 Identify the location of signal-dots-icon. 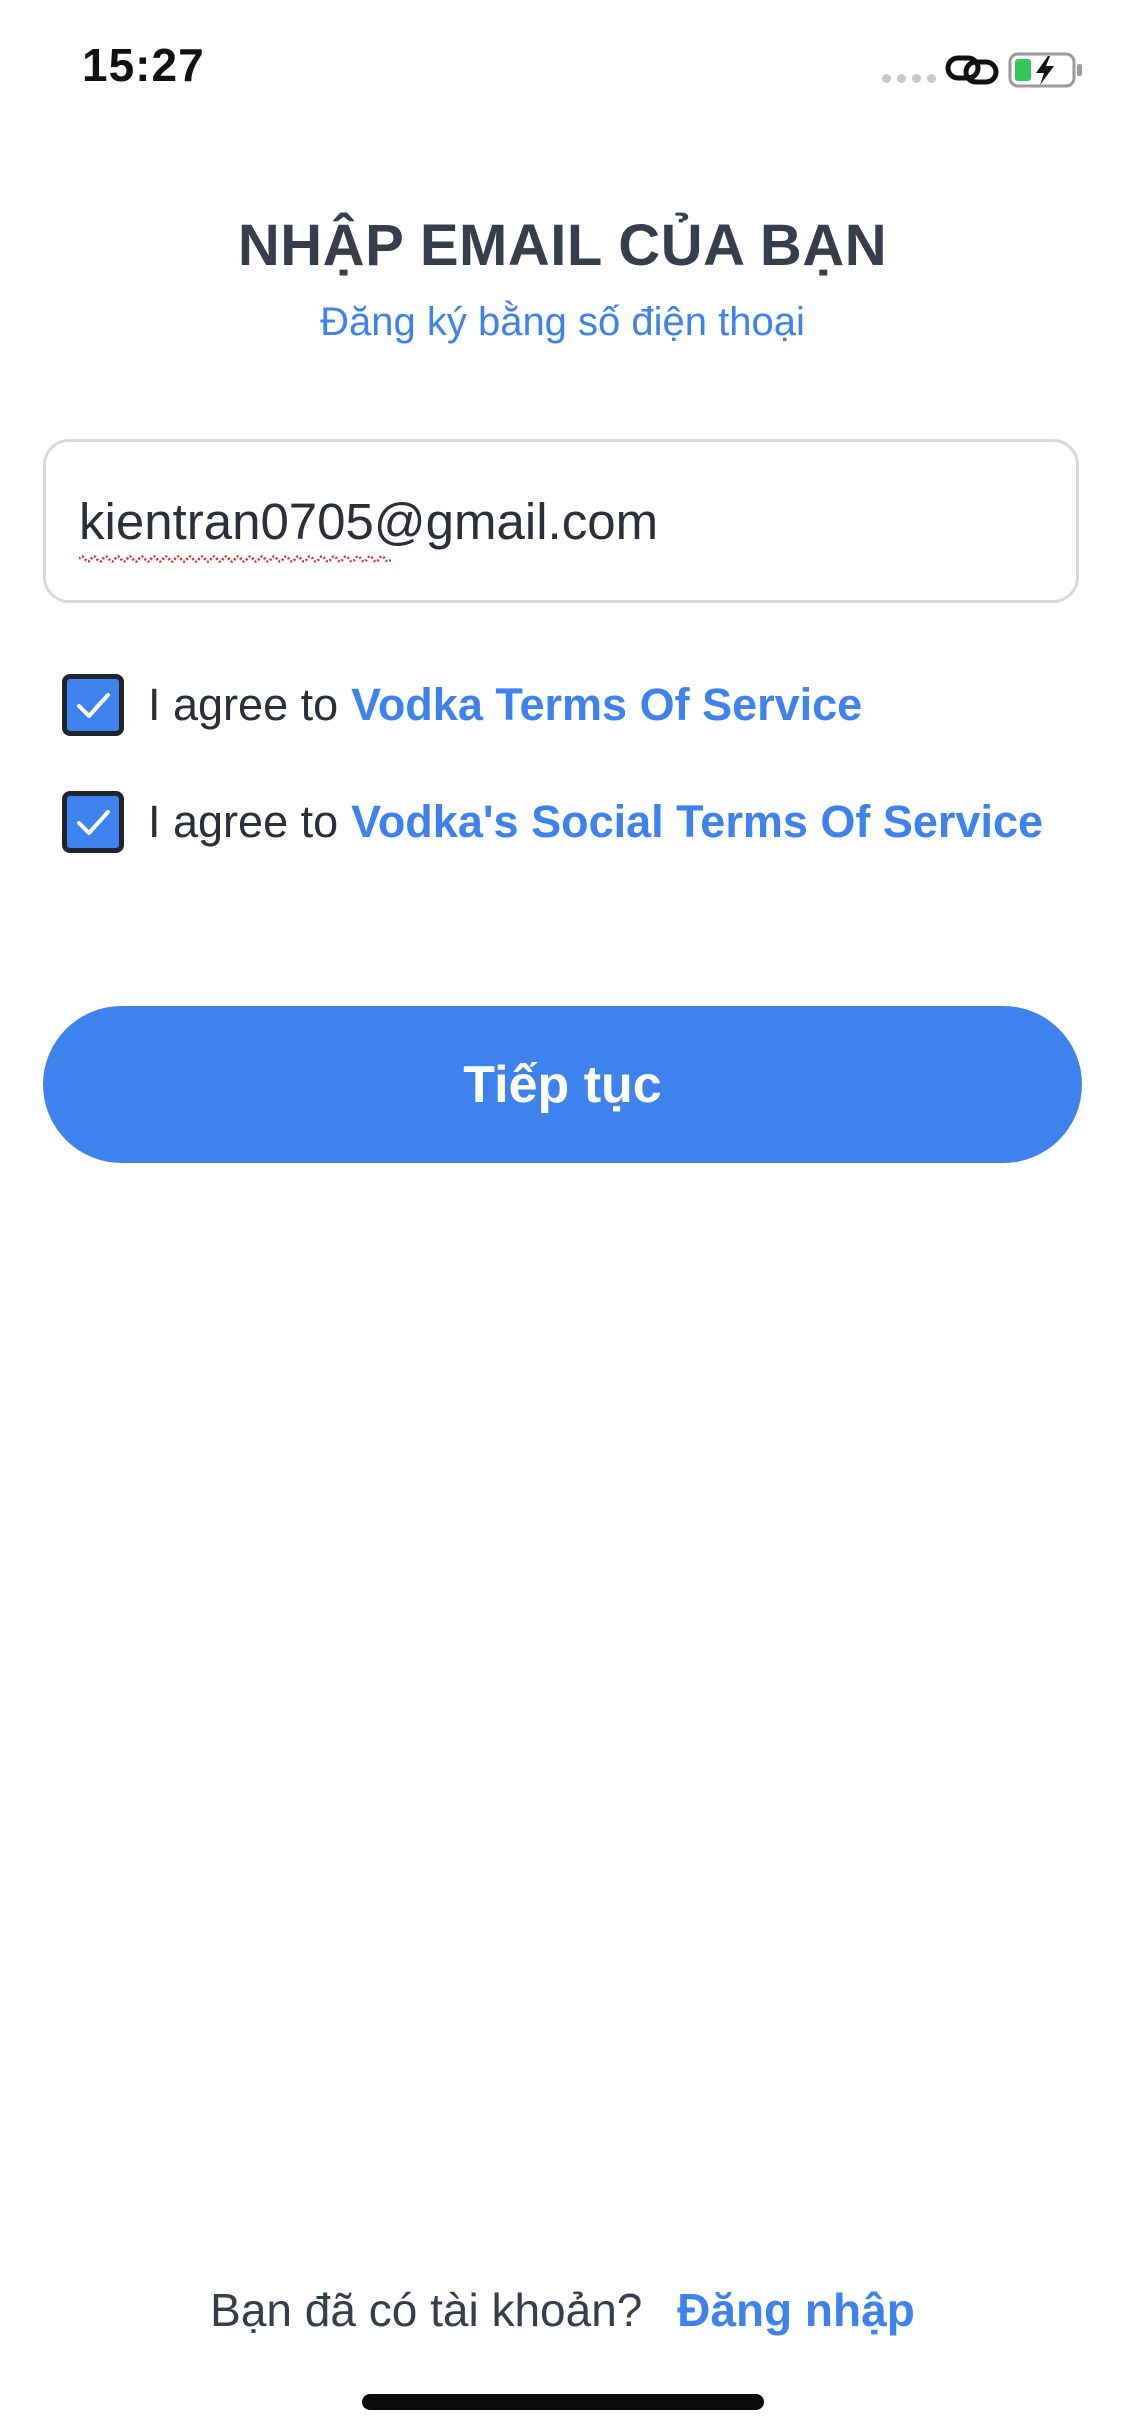
(909, 78).